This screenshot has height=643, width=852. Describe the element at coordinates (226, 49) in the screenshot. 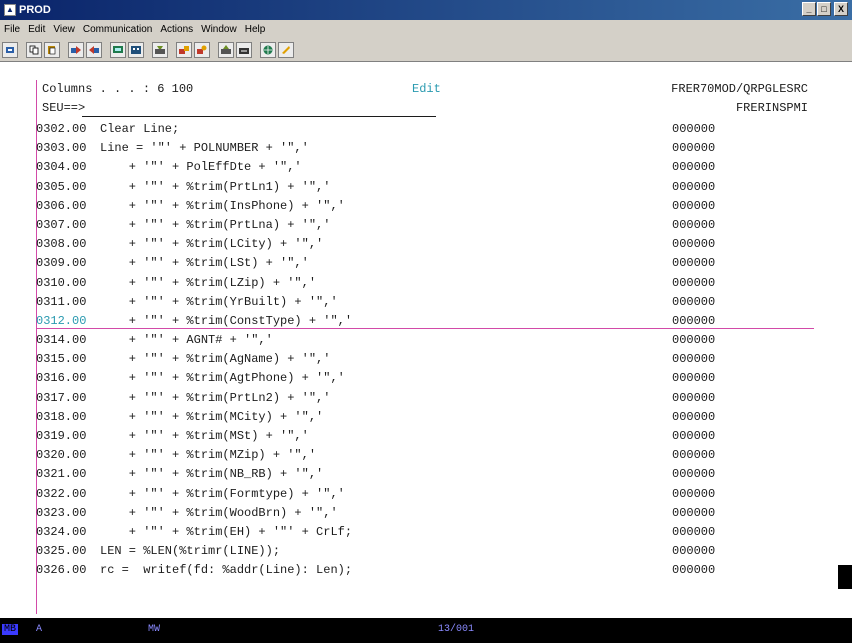

I see `macro-icon` at that location.